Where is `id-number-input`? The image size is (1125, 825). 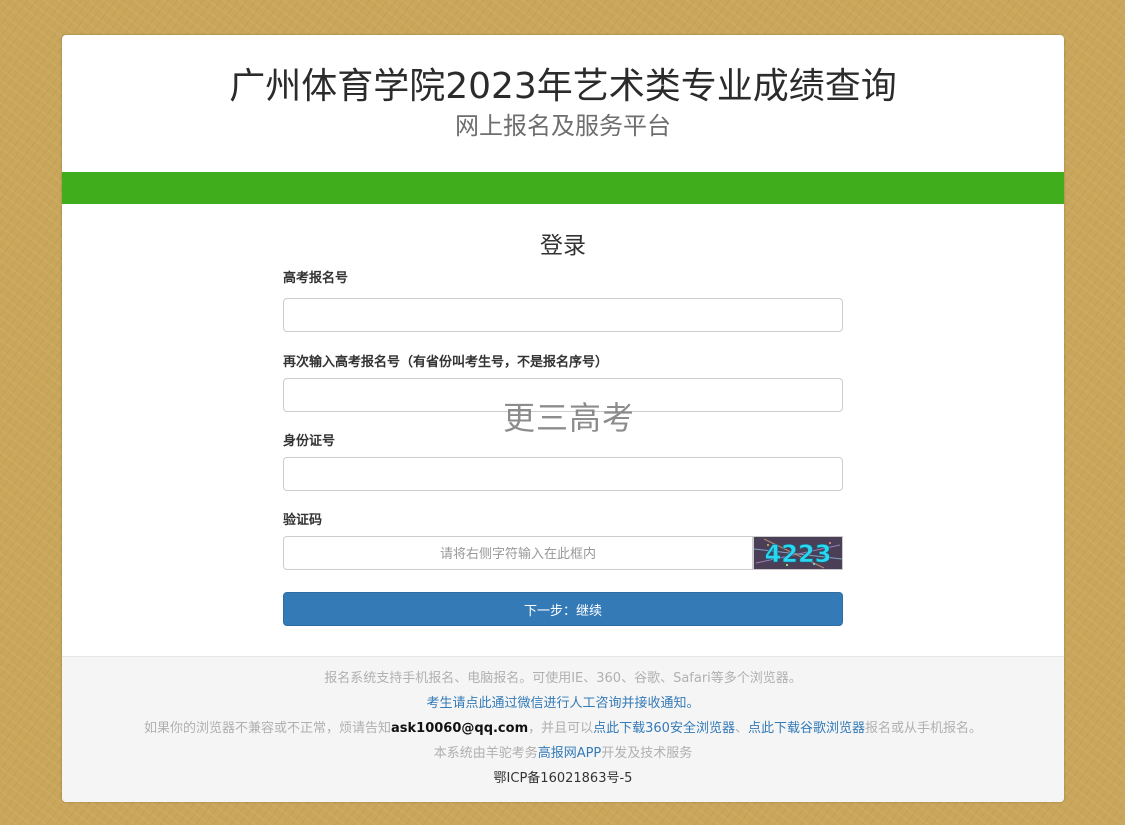 id-number-input is located at coordinates (563, 474).